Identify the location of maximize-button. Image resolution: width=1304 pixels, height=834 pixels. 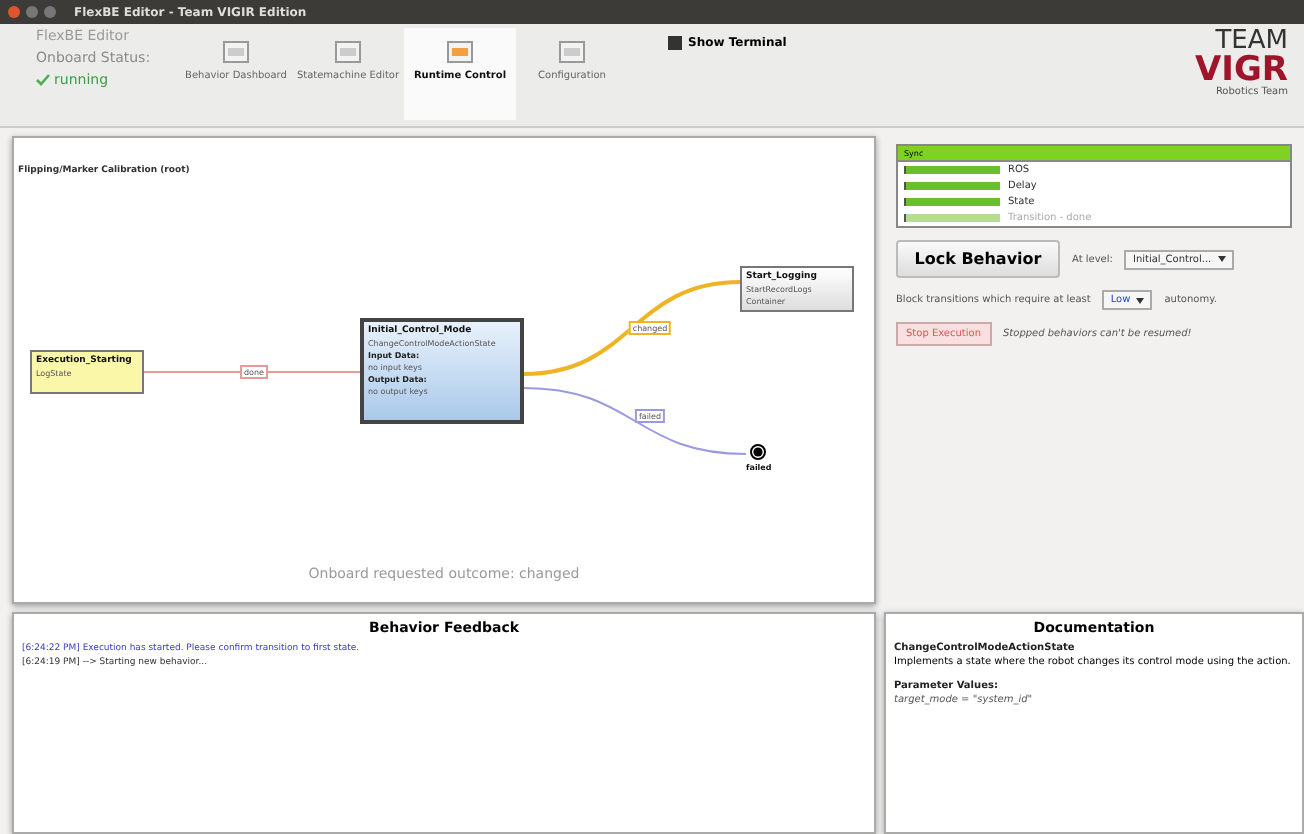
(50, 12).